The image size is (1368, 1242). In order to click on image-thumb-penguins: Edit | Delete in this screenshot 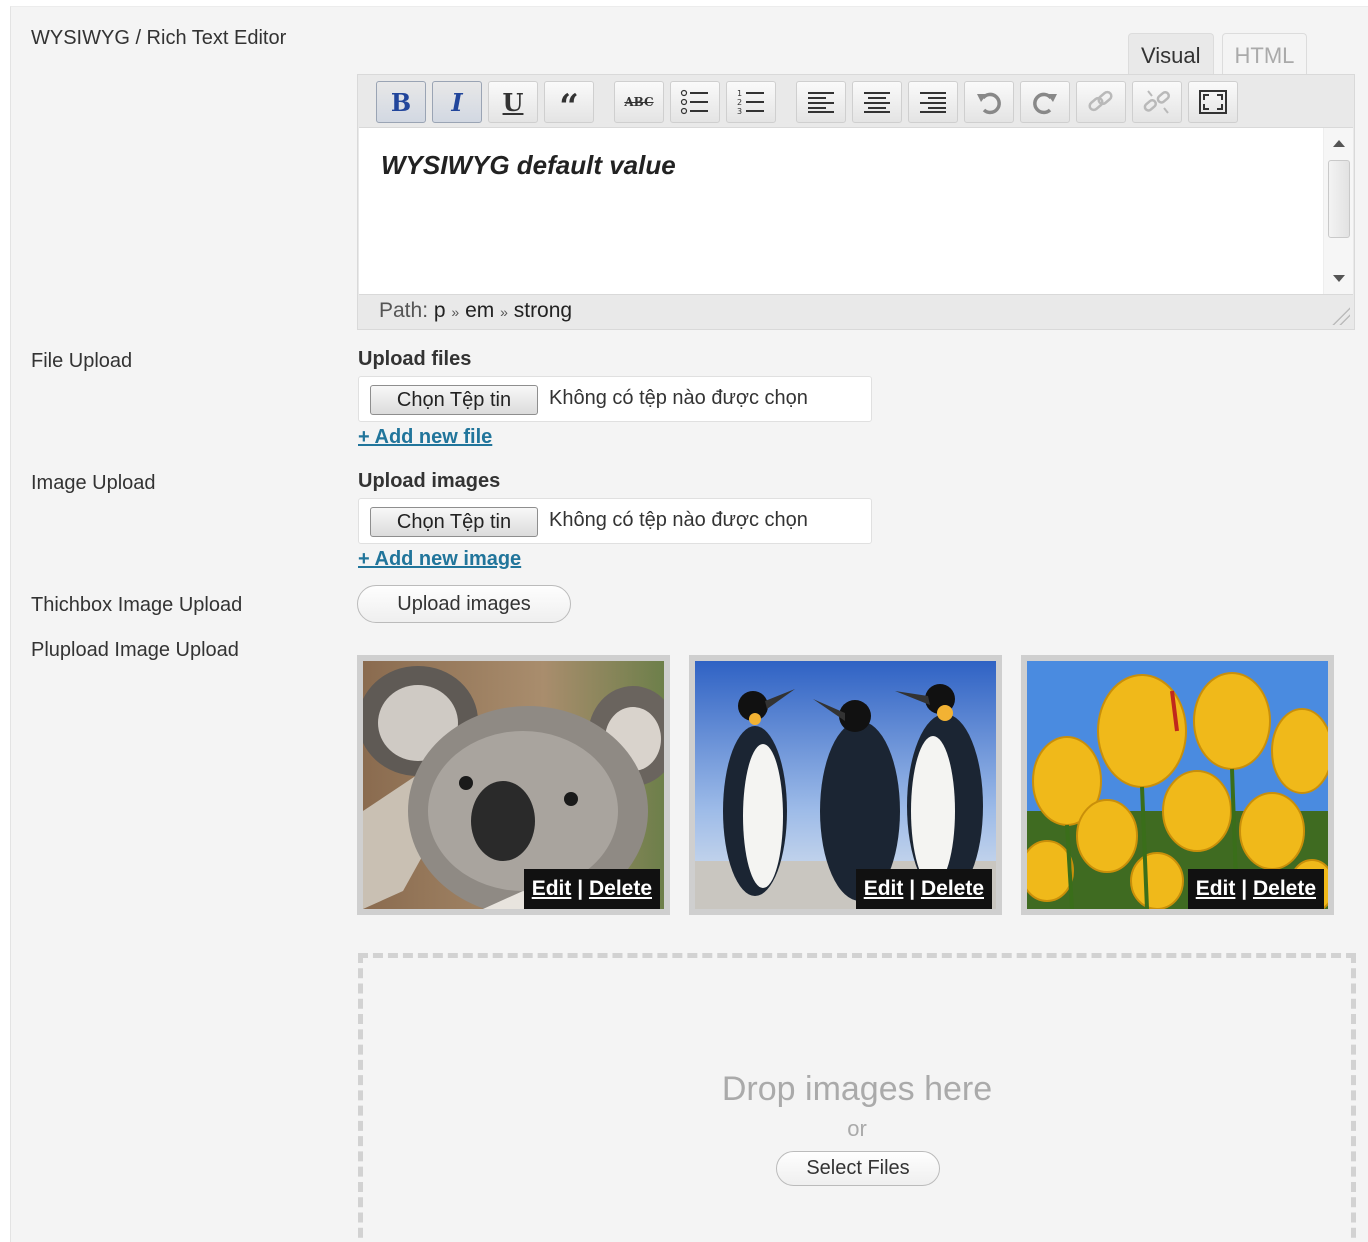, I will do `click(845, 785)`.